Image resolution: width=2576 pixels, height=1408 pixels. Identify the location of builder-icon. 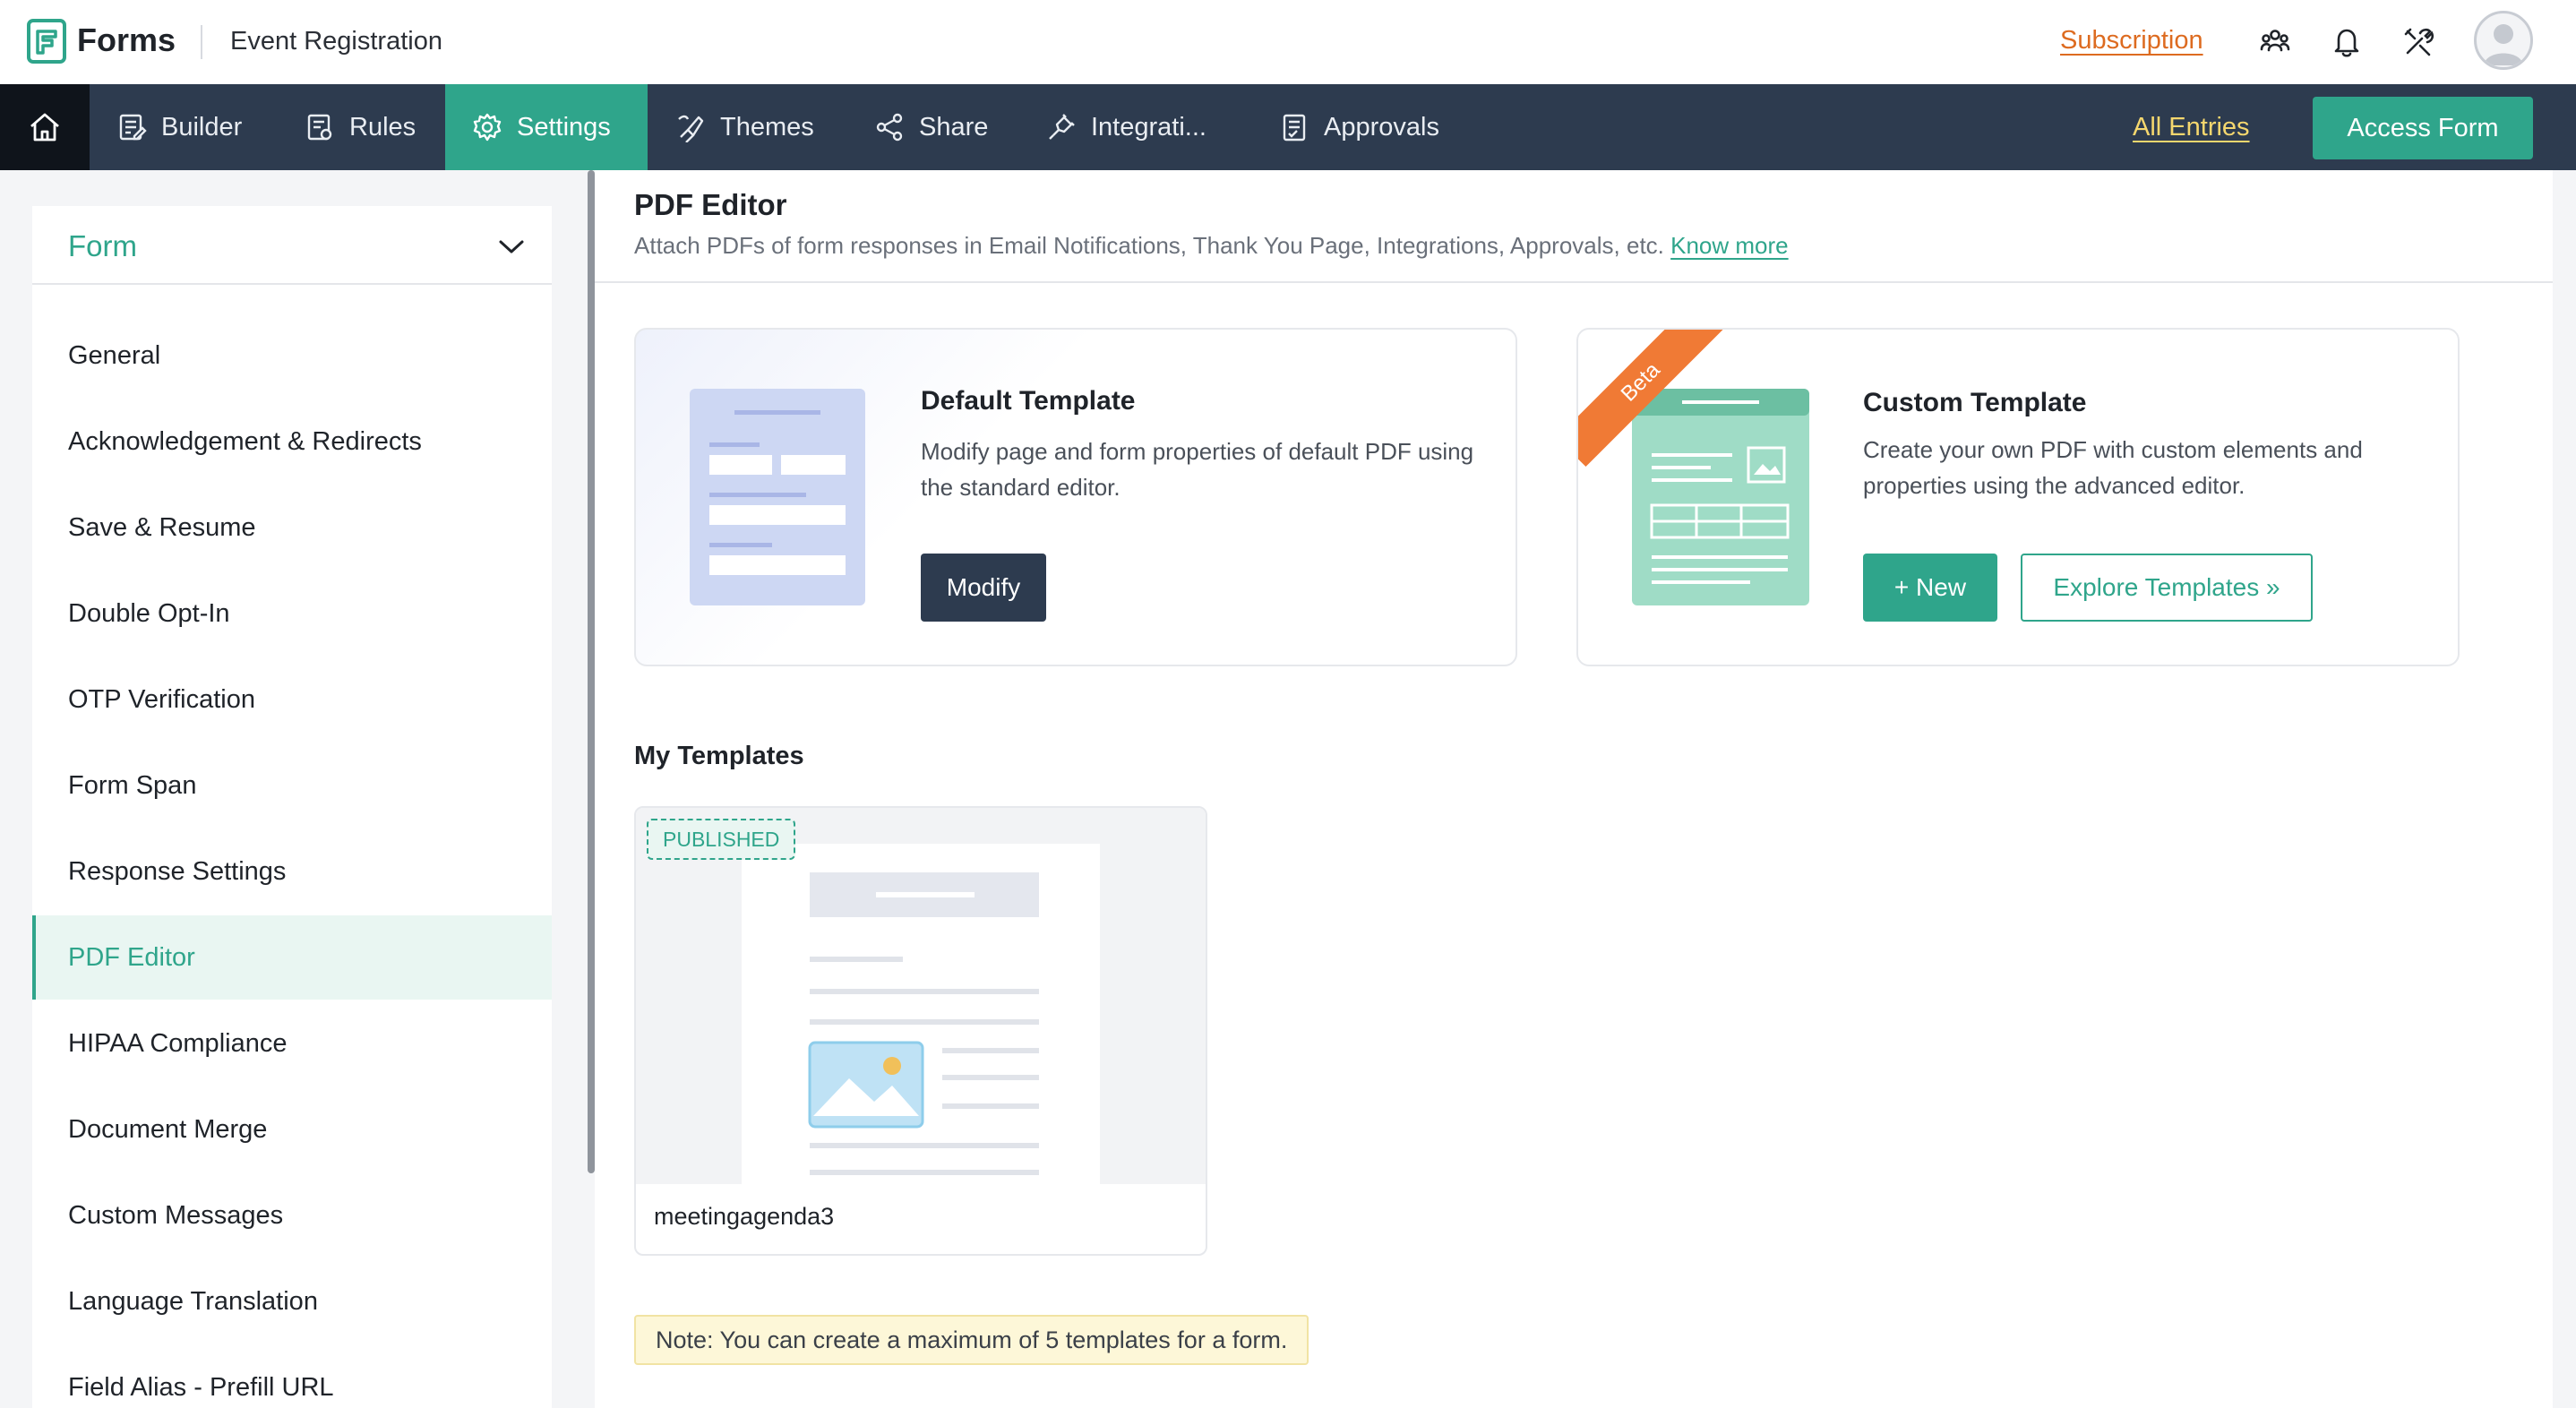
(133, 128).